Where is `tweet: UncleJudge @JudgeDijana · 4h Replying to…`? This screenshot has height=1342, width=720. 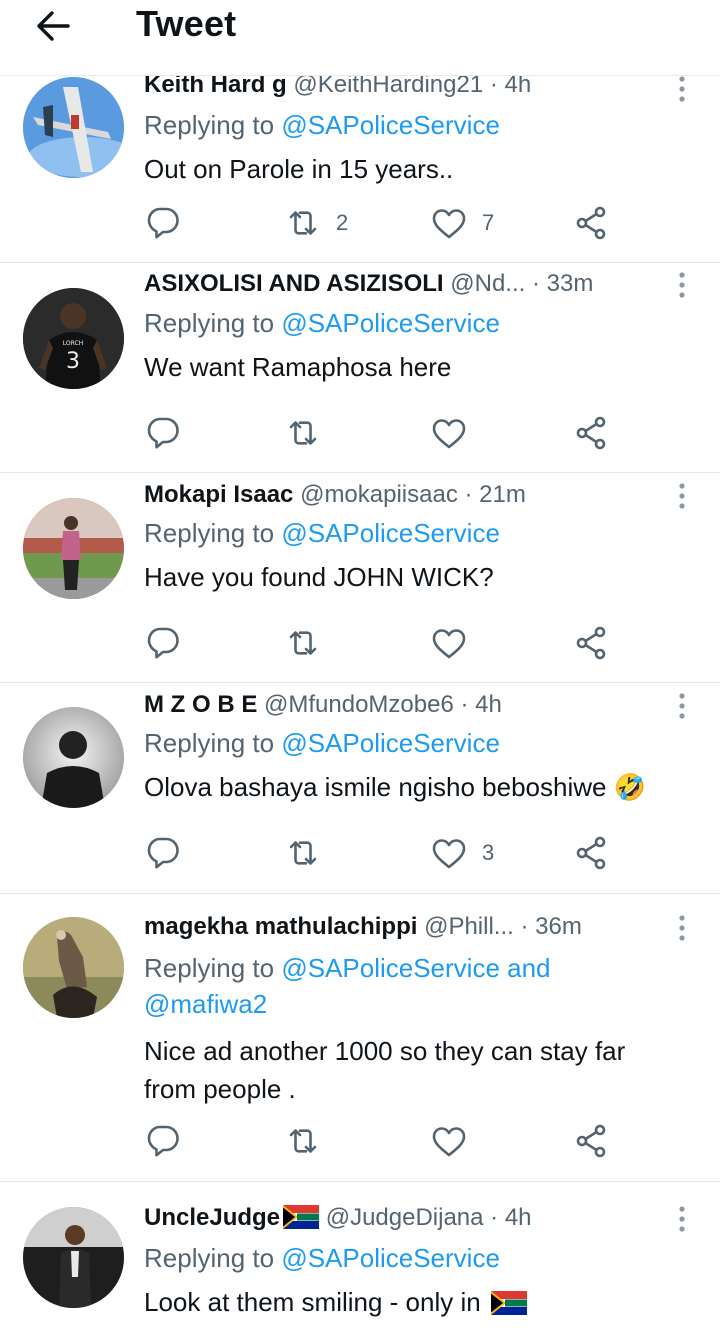 tweet: UncleJudge @JudgeDijana · 4h Replying to… is located at coordinates (360, 1262).